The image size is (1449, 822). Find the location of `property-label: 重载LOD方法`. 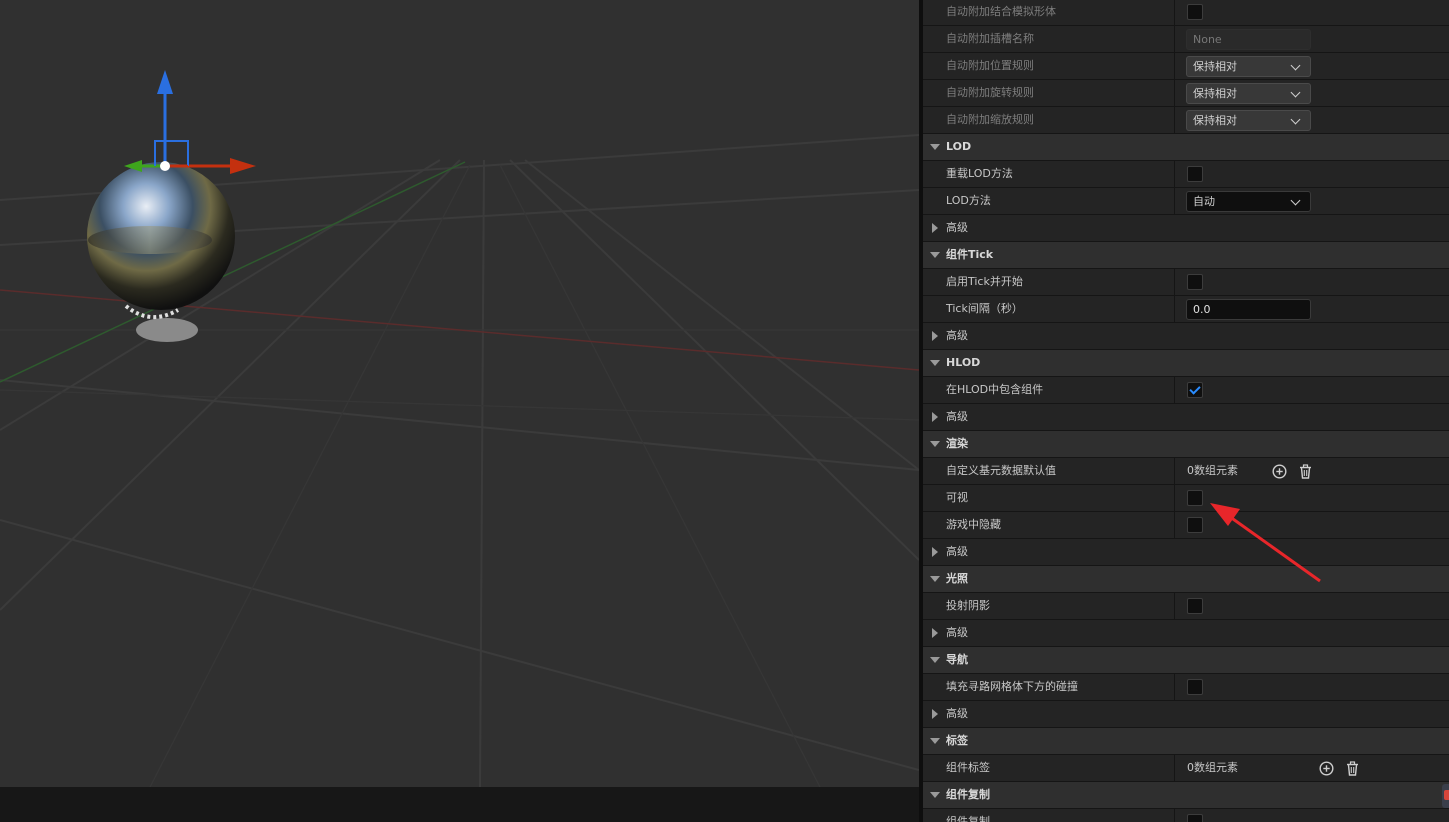

property-label: 重载LOD方法 is located at coordinates (979, 173).